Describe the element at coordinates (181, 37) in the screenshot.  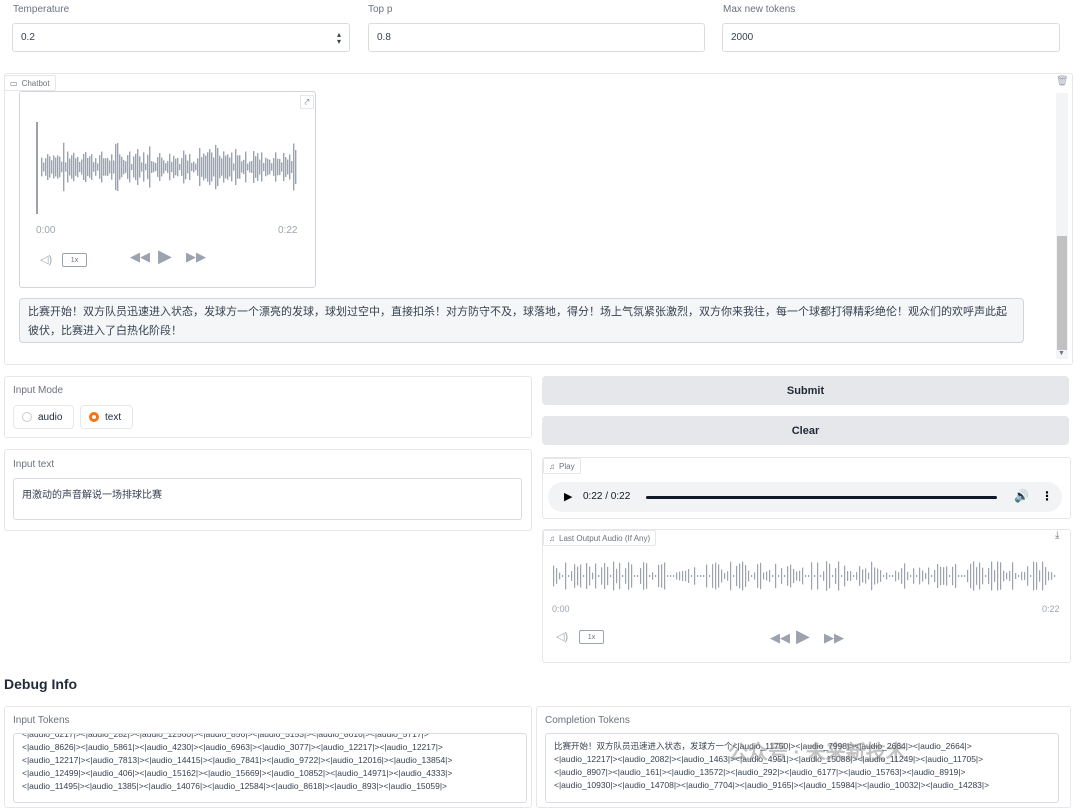
I see `temperature-input: 0.2 ▴ ▾` at that location.